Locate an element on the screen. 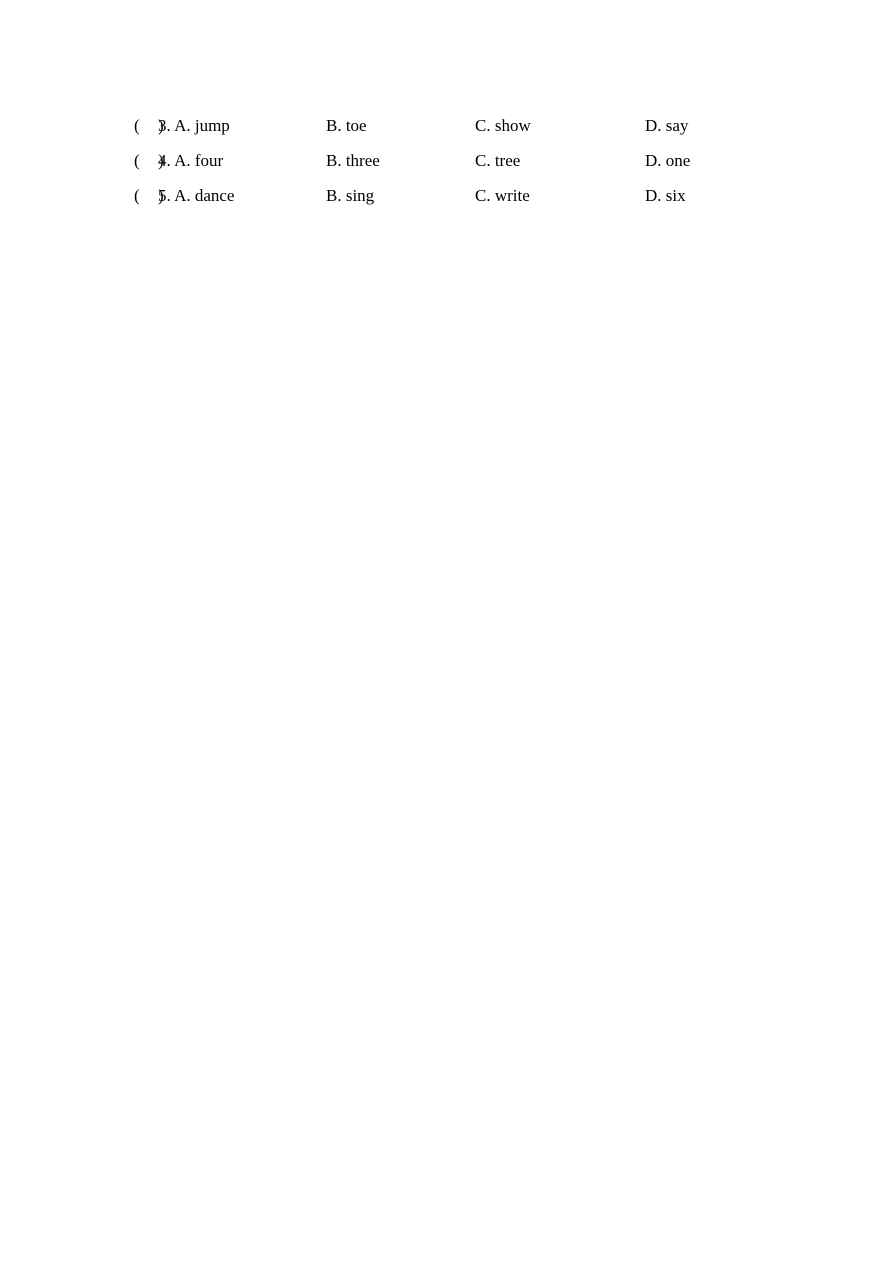  option-c: C. tree is located at coordinates (498, 160).